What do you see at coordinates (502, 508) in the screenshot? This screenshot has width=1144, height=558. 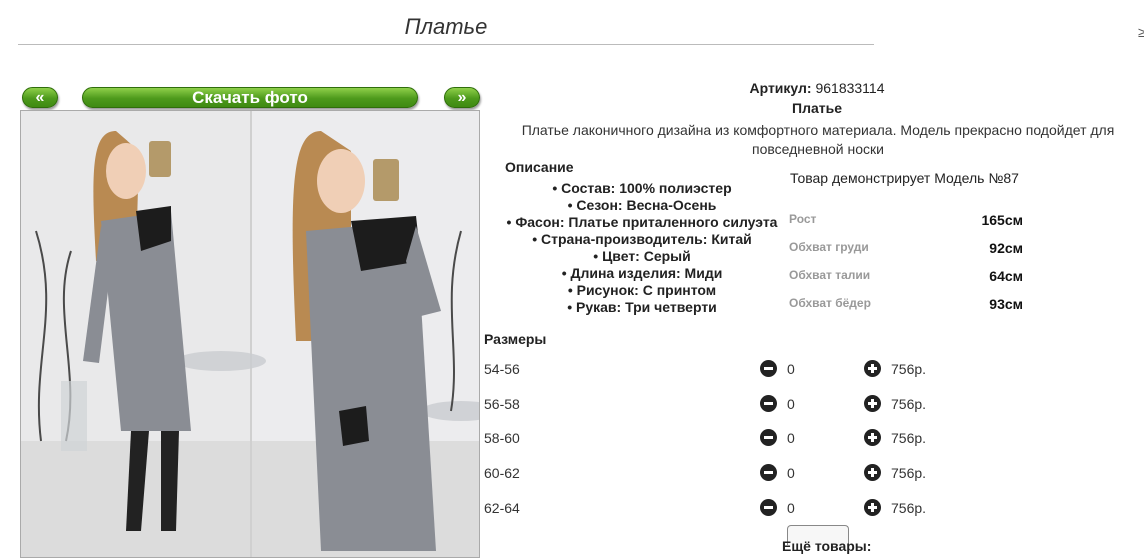 I see `size-label: 62-64` at bounding box center [502, 508].